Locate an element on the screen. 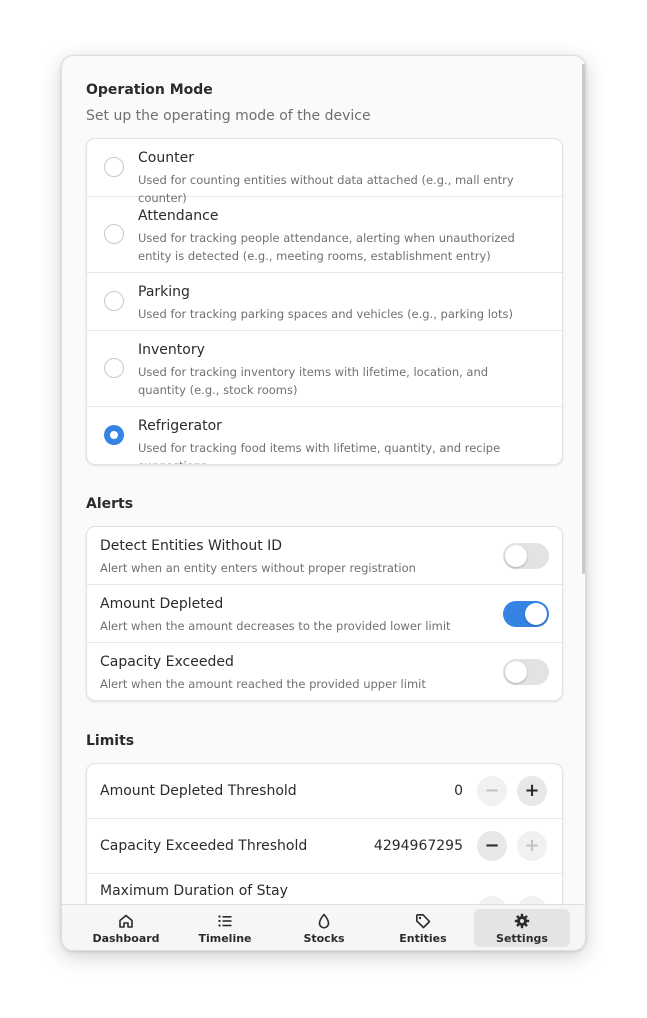  limits-heading: Limits is located at coordinates (110, 741).